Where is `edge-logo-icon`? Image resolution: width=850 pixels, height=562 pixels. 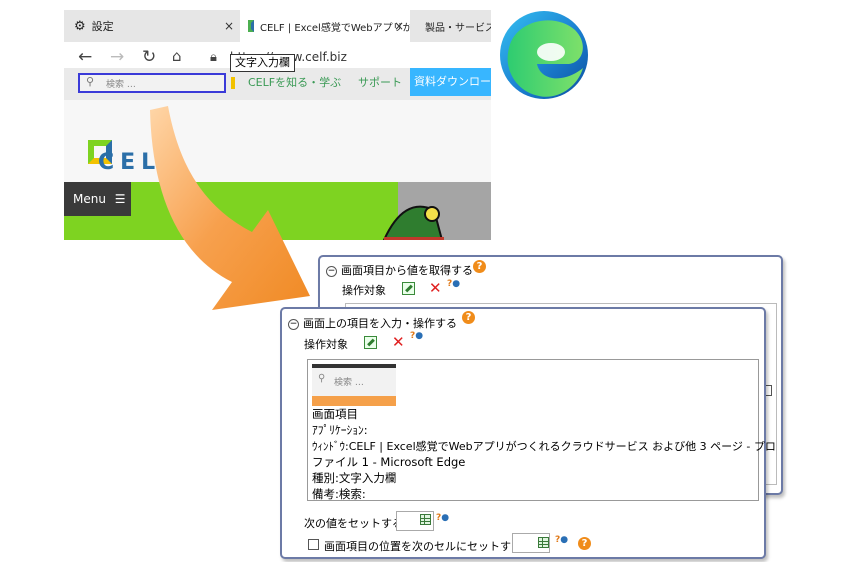
edge-logo-icon is located at coordinates (544, 55).